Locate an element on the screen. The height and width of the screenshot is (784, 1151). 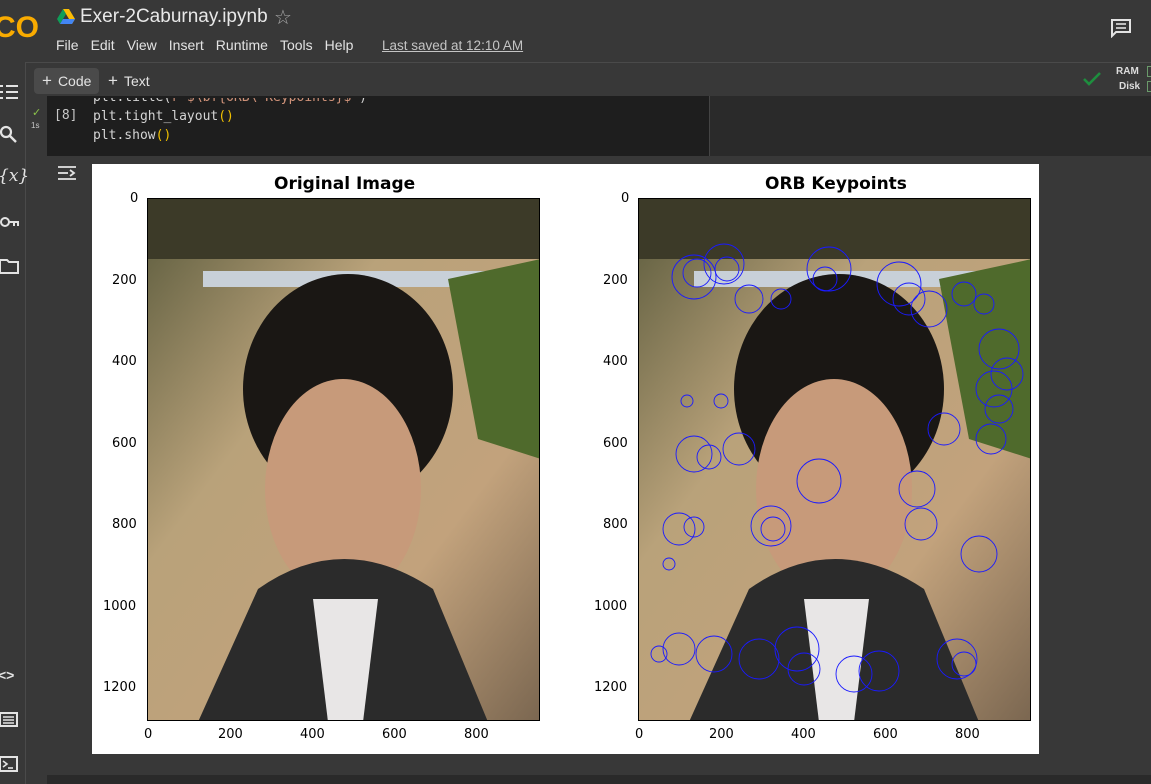
add-code-button: + Code is located at coordinates (67, 81).